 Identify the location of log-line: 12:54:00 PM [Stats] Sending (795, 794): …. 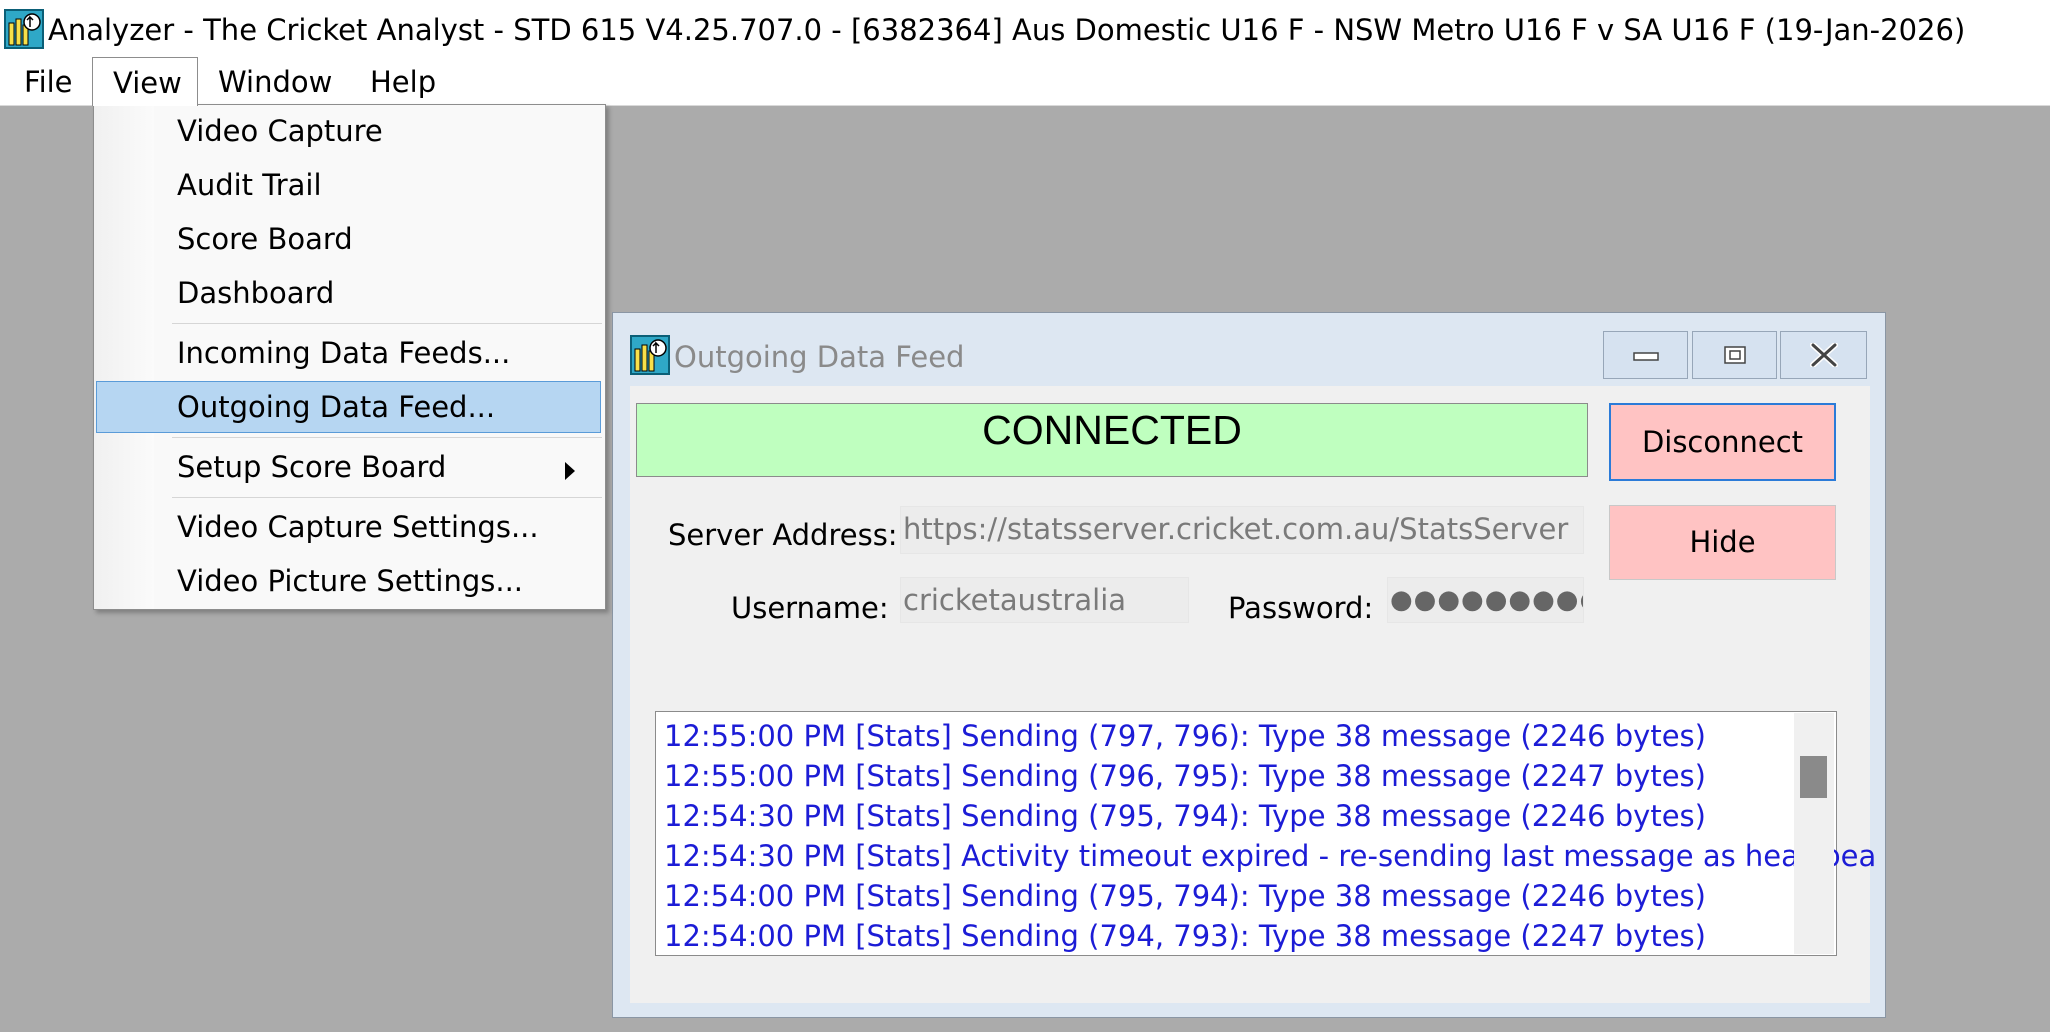
(1185, 896).